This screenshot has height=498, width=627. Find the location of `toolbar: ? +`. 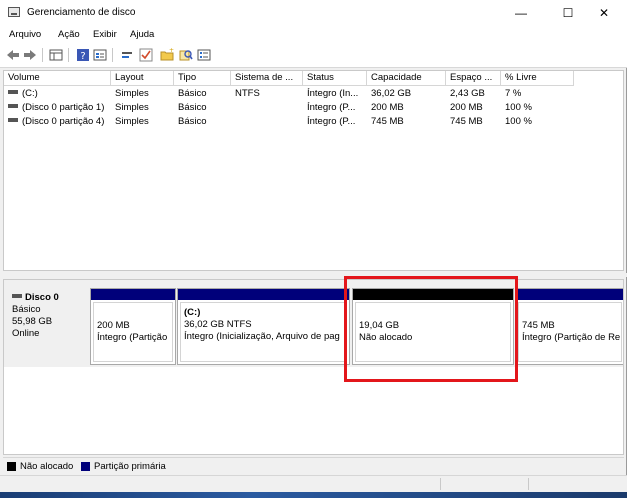

toolbar: ? + is located at coordinates (313, 55).